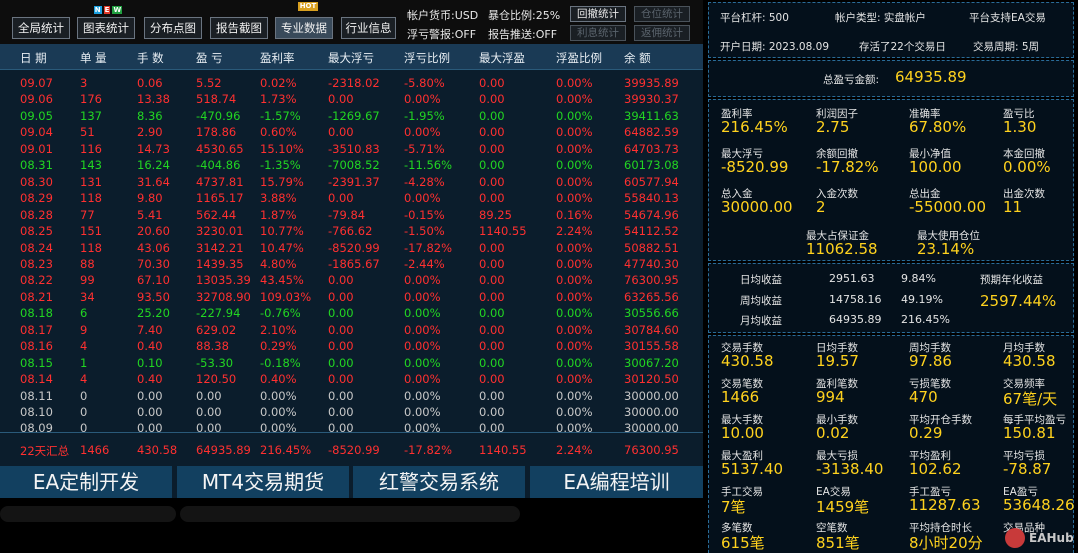 This screenshot has width=1078, height=553. I want to click on table-cell: 9, so click(84, 329).